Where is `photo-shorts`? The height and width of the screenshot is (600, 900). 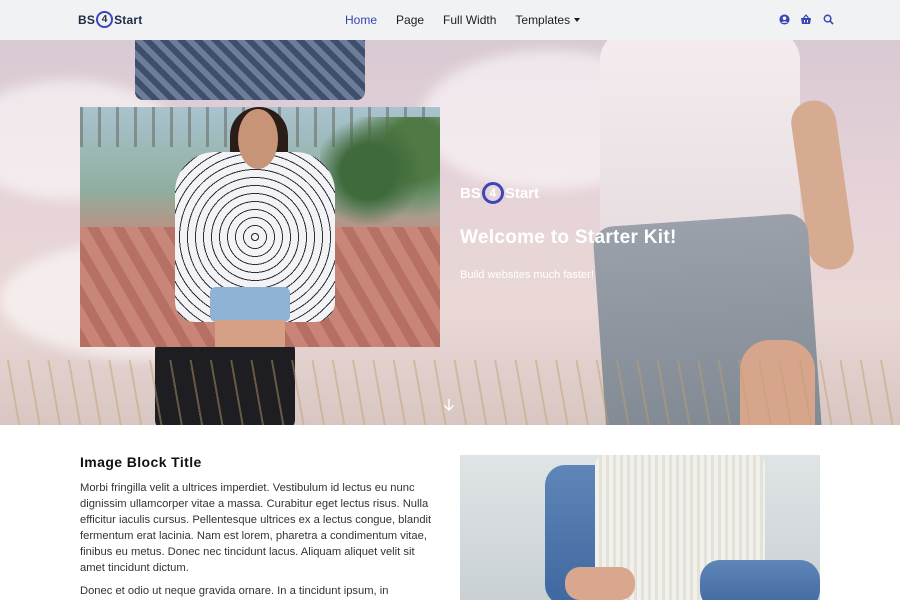 photo-shorts is located at coordinates (250, 304).